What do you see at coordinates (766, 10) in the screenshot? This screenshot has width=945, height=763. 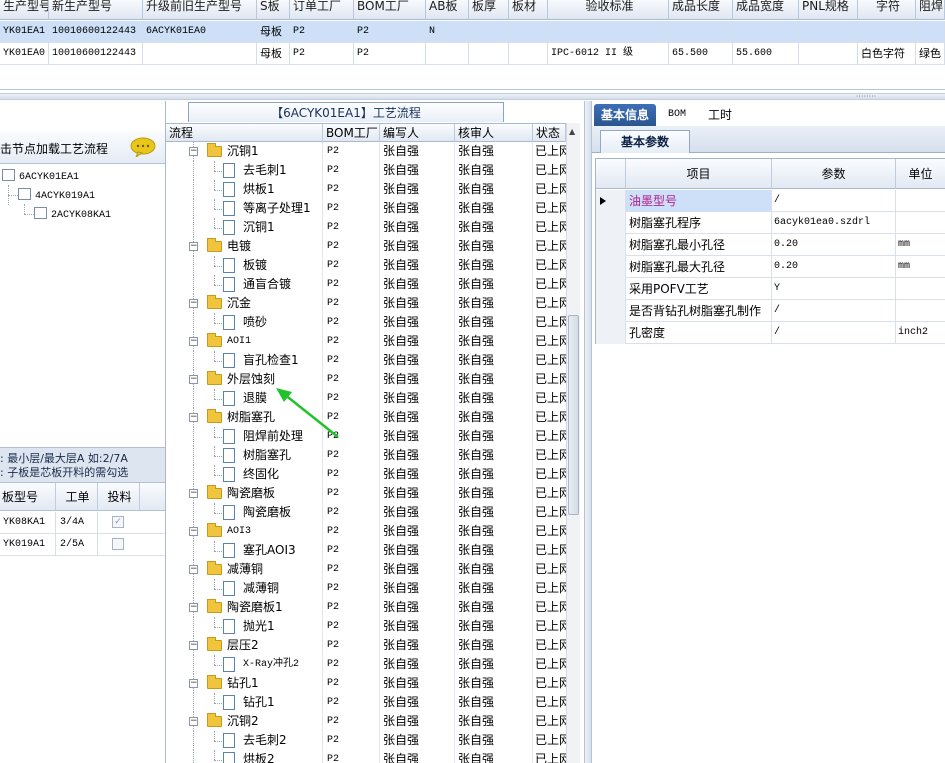 I see `col-header-width: 成品宽度` at bounding box center [766, 10].